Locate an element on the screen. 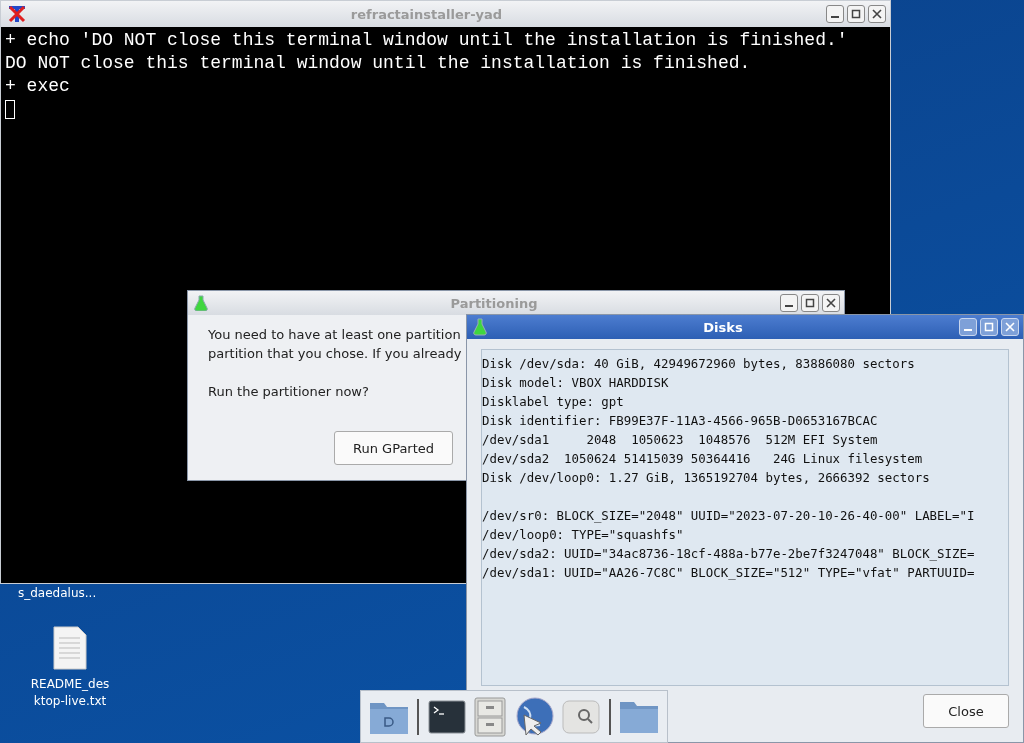  text-cursor is located at coordinates (10, 109).